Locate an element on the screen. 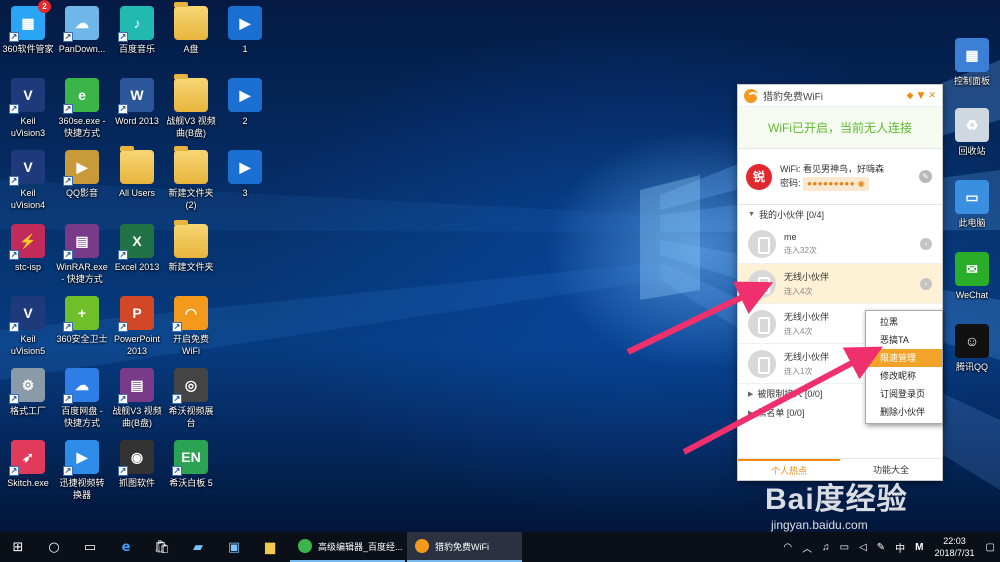  desktop-icon: ▤ ↗ 战舰V3 视频 曲(B盘) is located at coordinates (137, 398).